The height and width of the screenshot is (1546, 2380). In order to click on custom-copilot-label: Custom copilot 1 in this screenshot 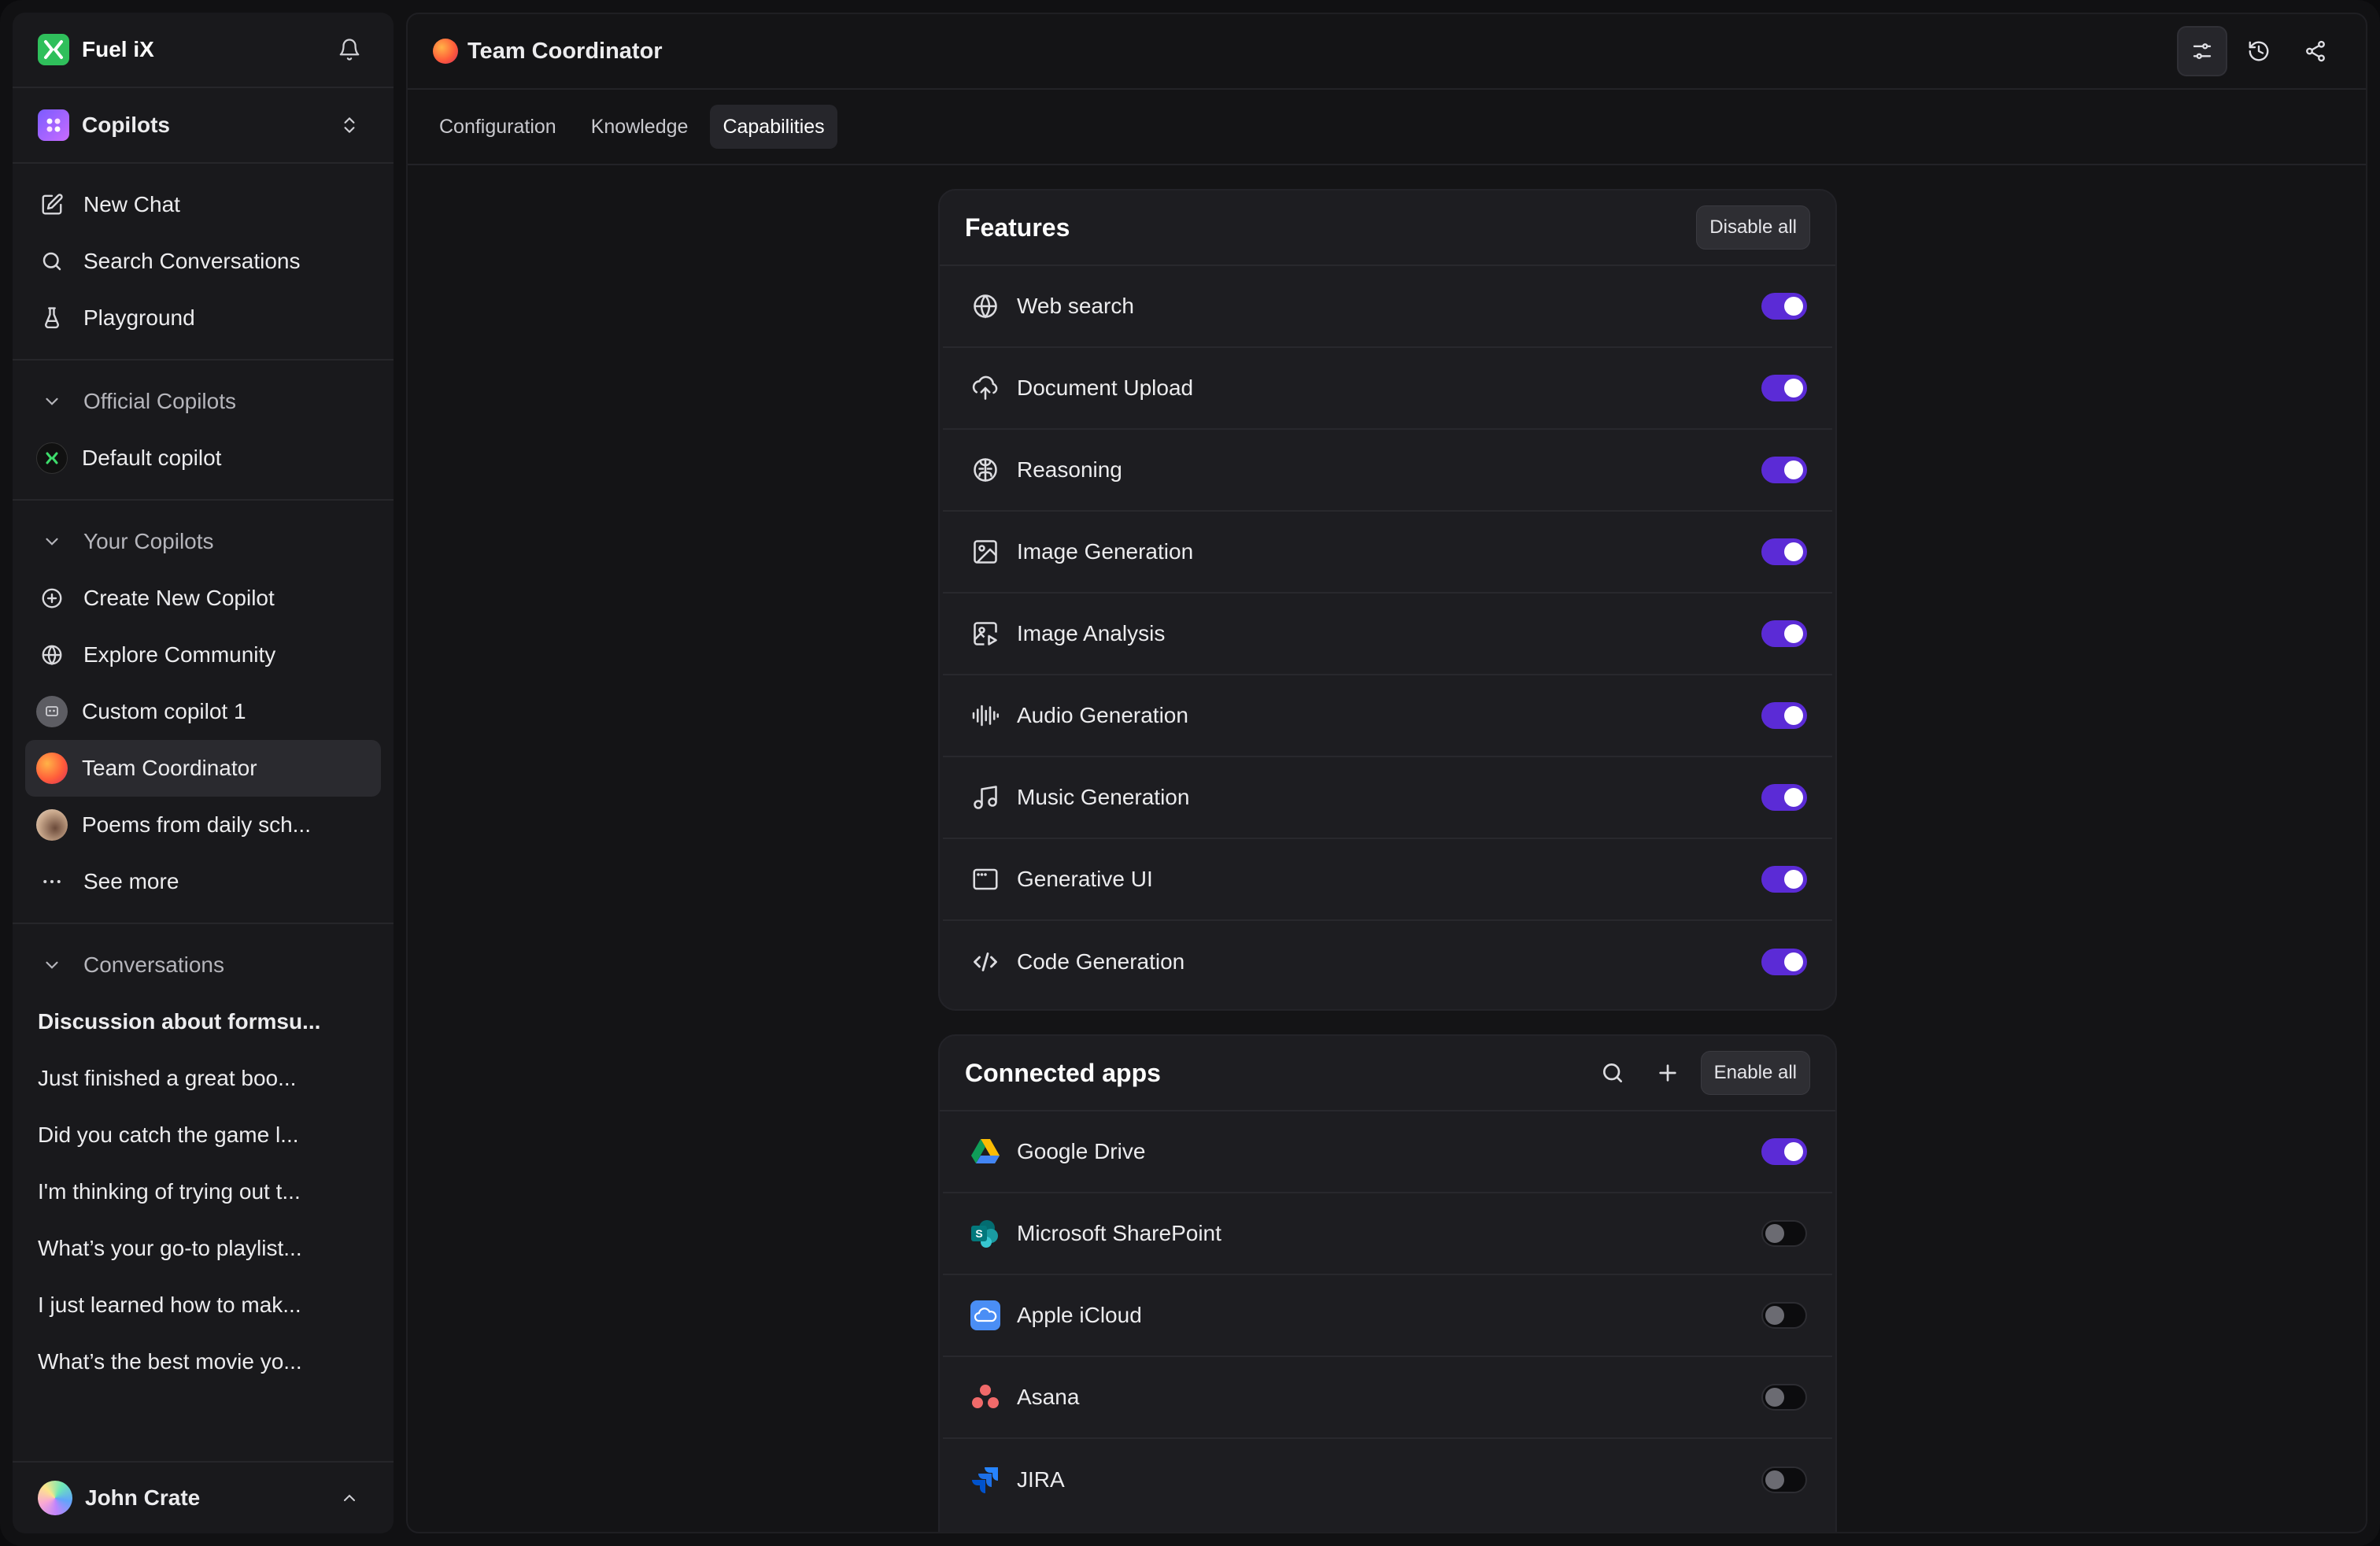, I will do `click(164, 711)`.